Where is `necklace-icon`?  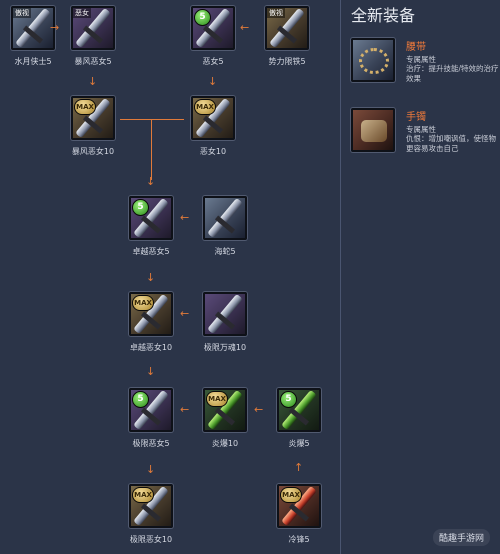
necklace-icon is located at coordinates (373, 60).